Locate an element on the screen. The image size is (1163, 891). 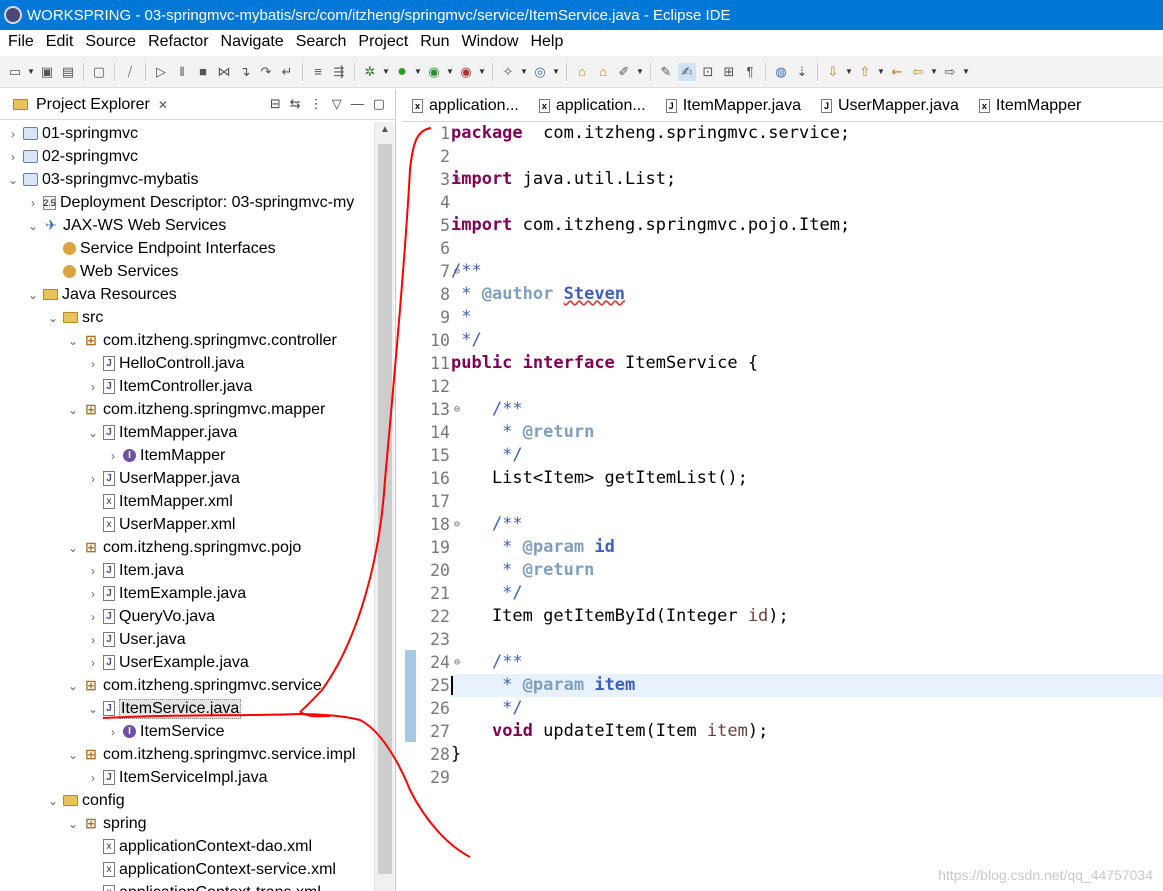
editor-tab: x ItemMapper is located at coordinates (1030, 109).